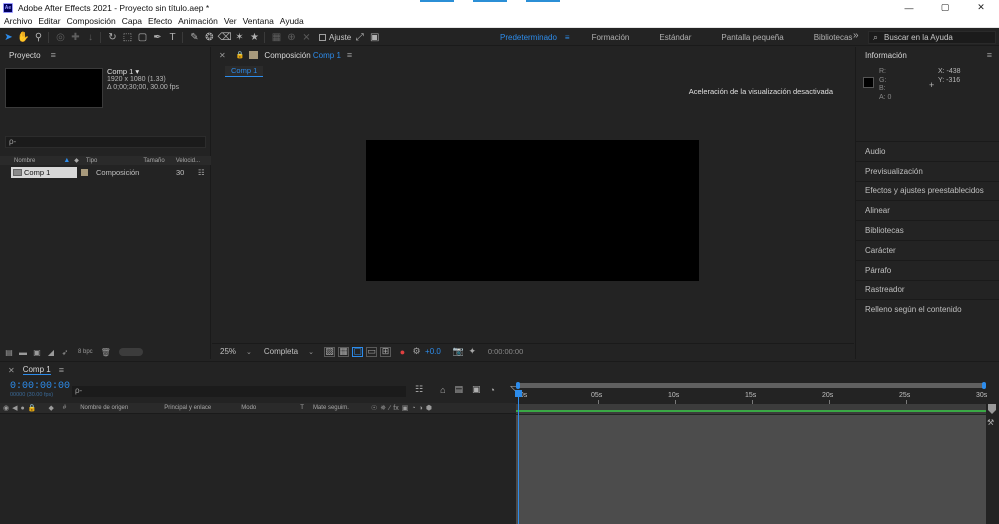  Describe the element at coordinates (927, 151) in the screenshot. I see `panel-audio: Audio` at that location.